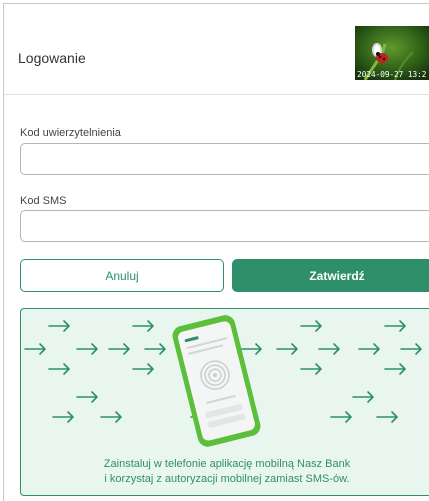 The image size is (429, 501). Describe the element at coordinates (216, 381) in the screenshot. I see `phone-fingerprint-icon` at that location.